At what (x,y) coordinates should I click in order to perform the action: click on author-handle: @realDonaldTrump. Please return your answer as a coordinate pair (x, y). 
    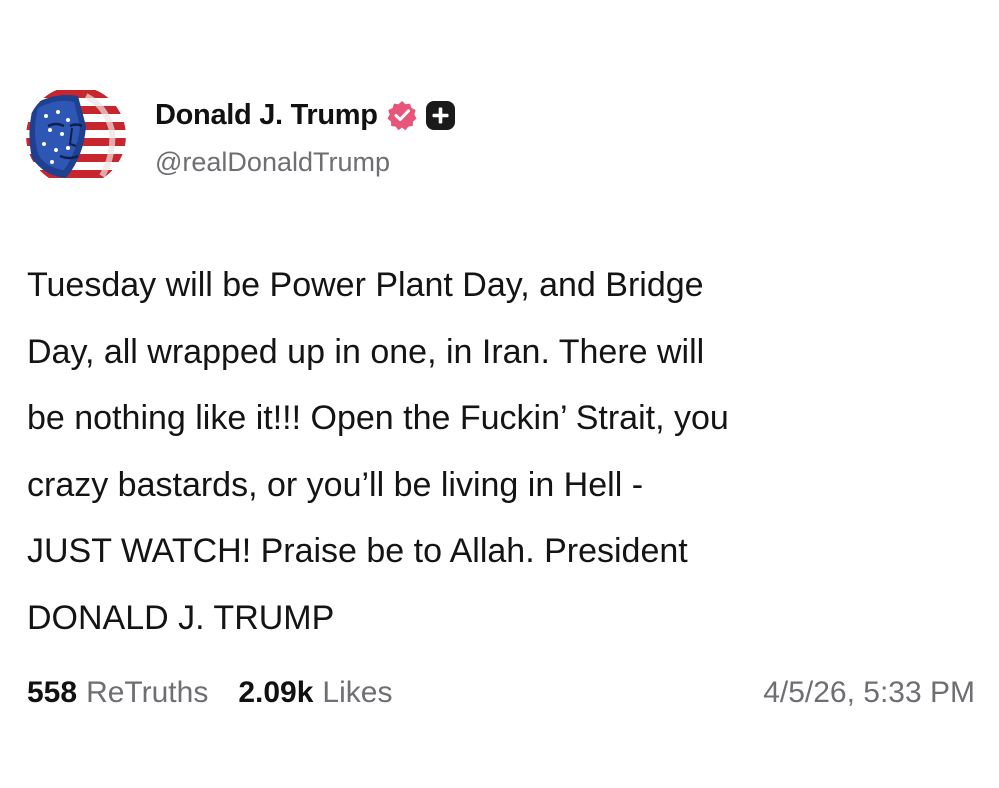
    Looking at the image, I should click on (272, 162).